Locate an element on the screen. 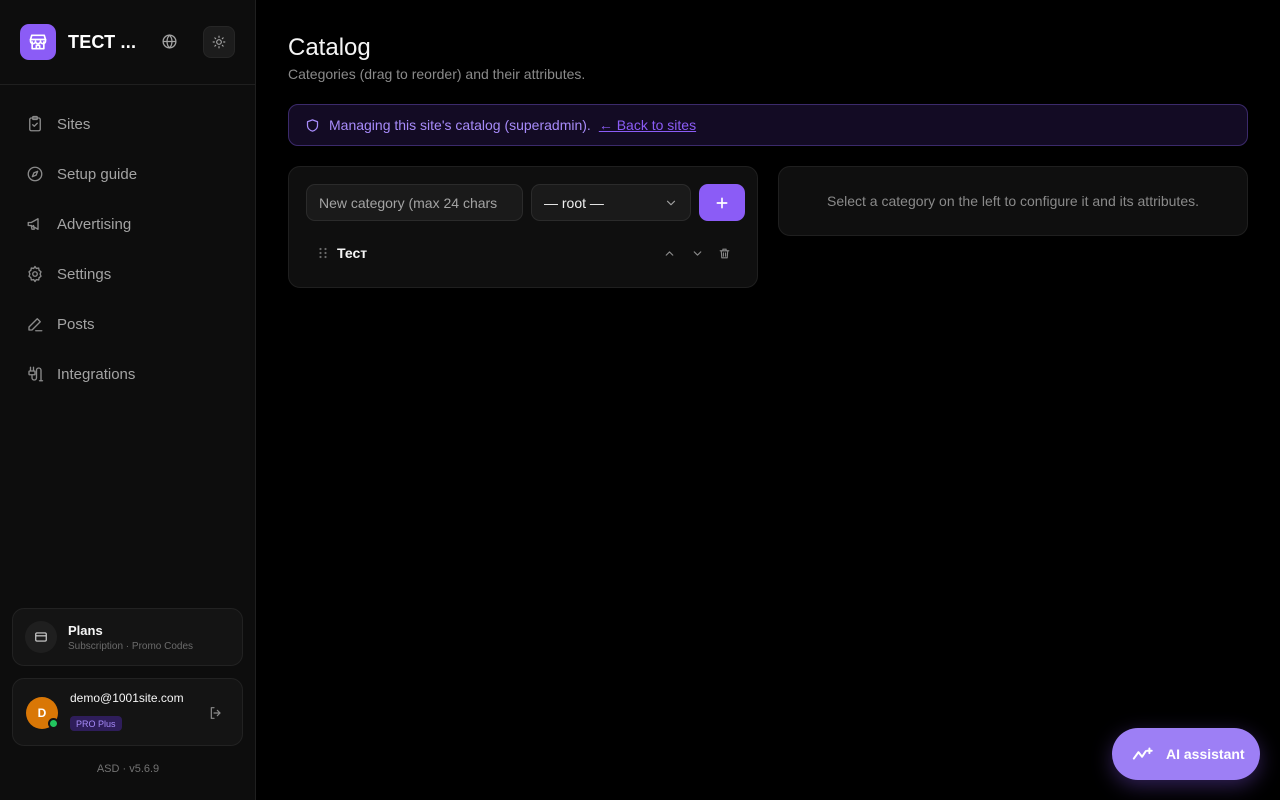 The image size is (1280, 800). user-email: demo@1001site.com is located at coordinates (127, 698).